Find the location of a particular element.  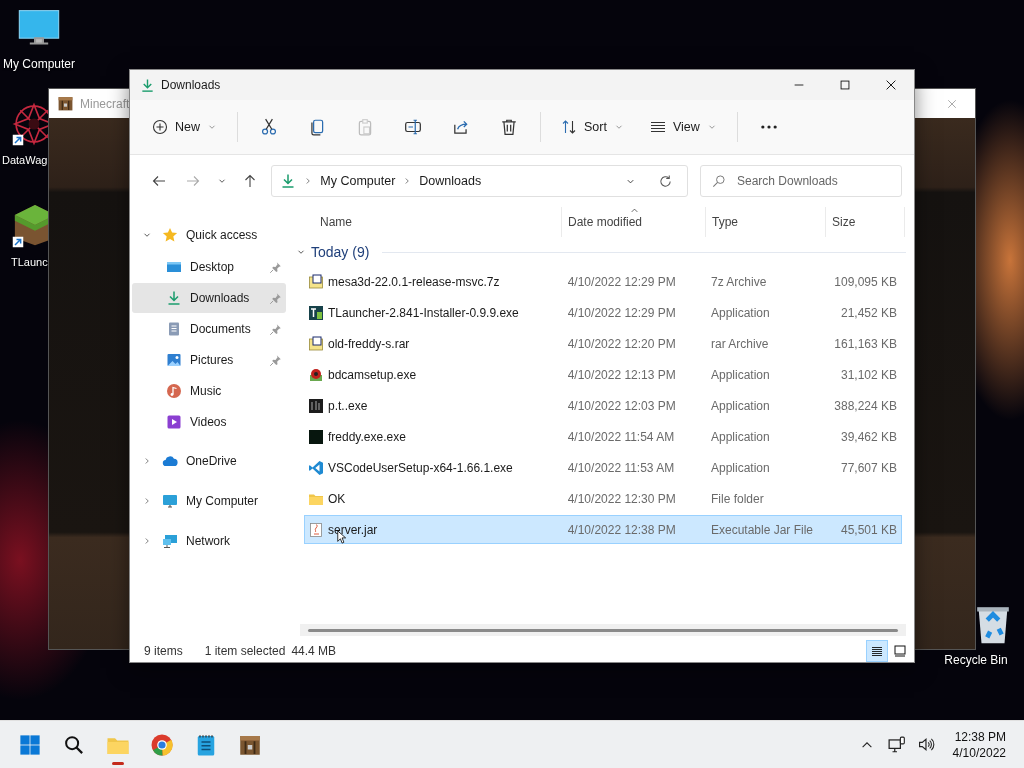

new-button: New is located at coordinates (184, 127).